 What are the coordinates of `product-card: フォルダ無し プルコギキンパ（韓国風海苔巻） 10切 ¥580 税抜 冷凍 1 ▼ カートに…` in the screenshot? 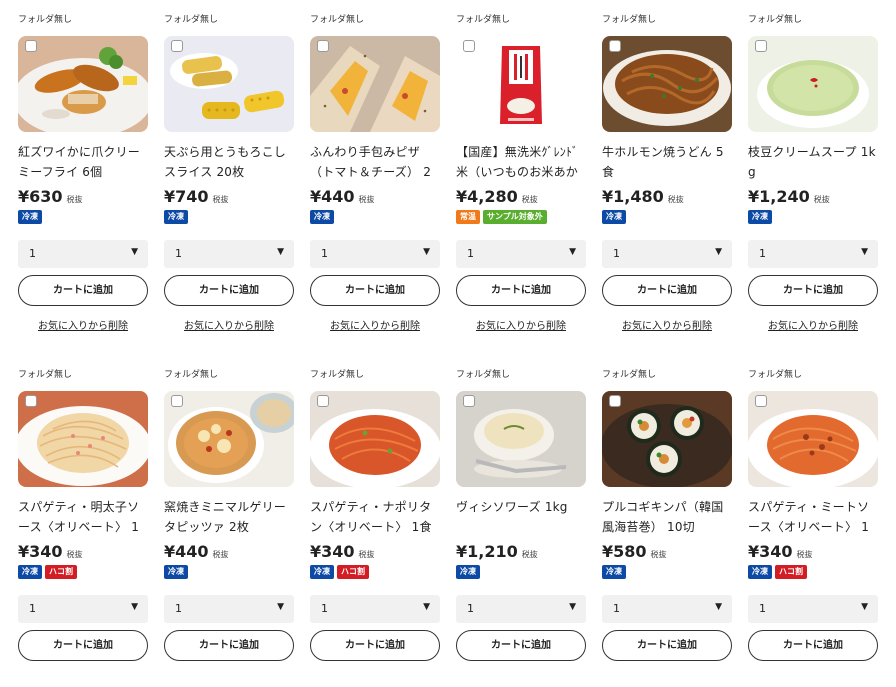 It's located at (667, 527).